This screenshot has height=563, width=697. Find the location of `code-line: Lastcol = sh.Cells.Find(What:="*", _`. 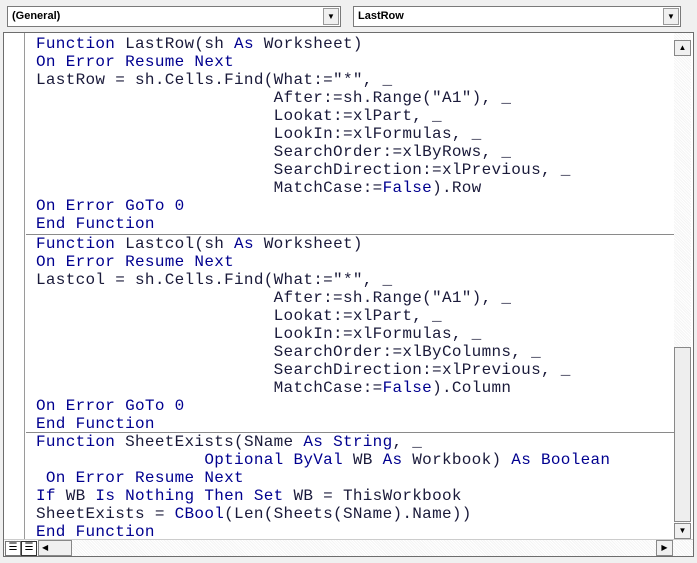

code-line: Lastcol = sh.Cells.Find(What:="*", _ is located at coordinates (214, 280).